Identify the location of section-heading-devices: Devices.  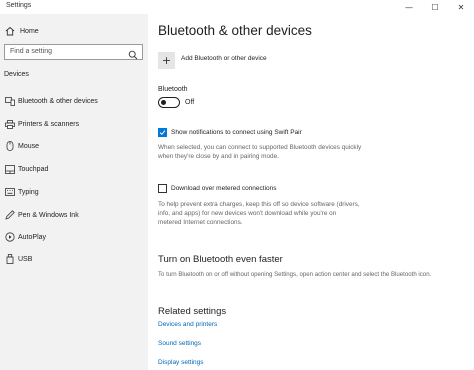
(16, 74).